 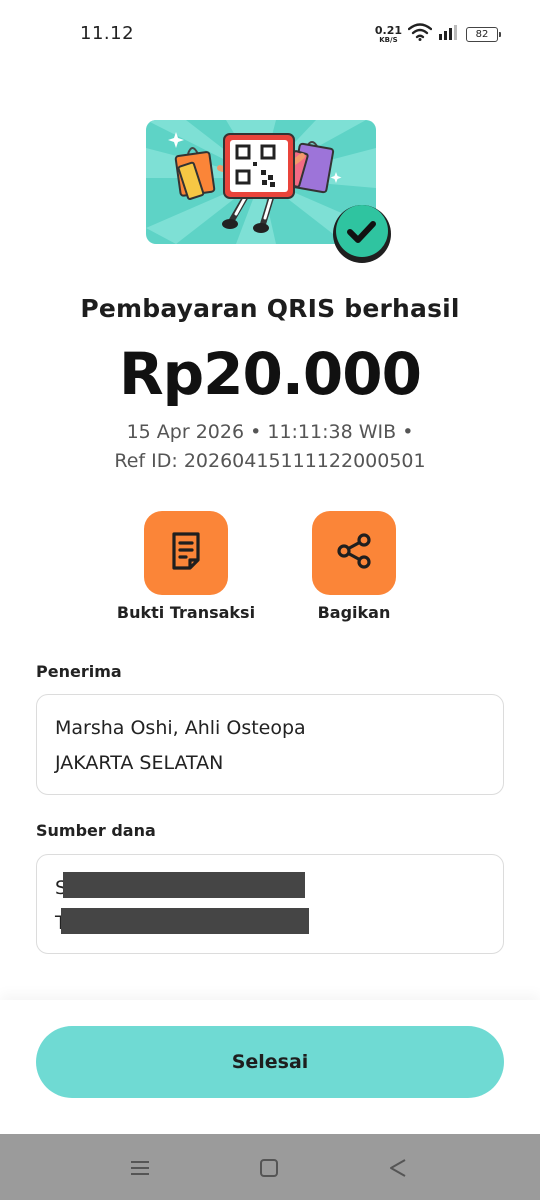 What do you see at coordinates (270, 308) in the screenshot?
I see `payment-status-title: Pembayaran QRIS berhasil` at bounding box center [270, 308].